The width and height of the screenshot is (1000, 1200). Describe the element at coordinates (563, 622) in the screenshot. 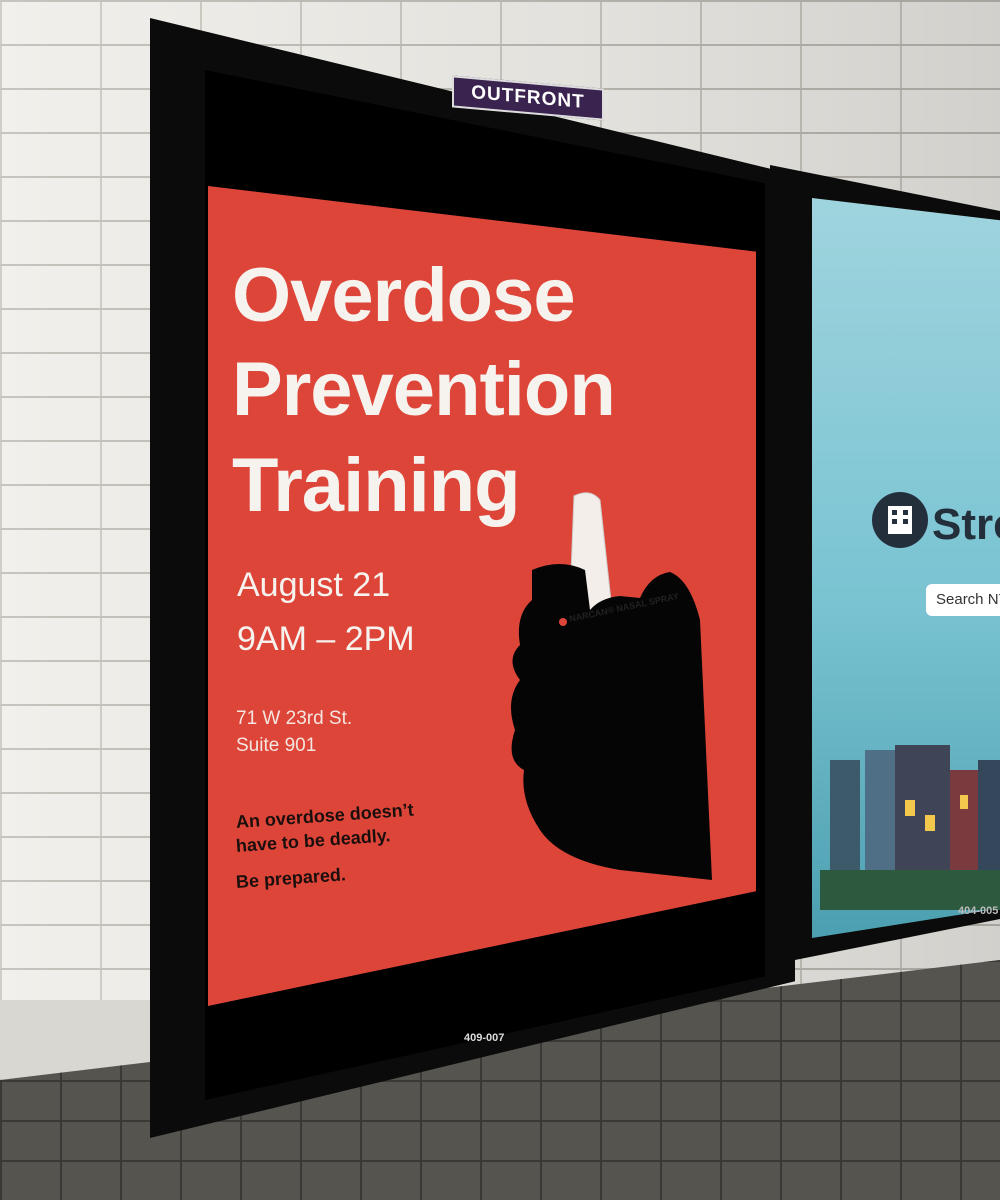

I see `narcan-logo-icon` at that location.